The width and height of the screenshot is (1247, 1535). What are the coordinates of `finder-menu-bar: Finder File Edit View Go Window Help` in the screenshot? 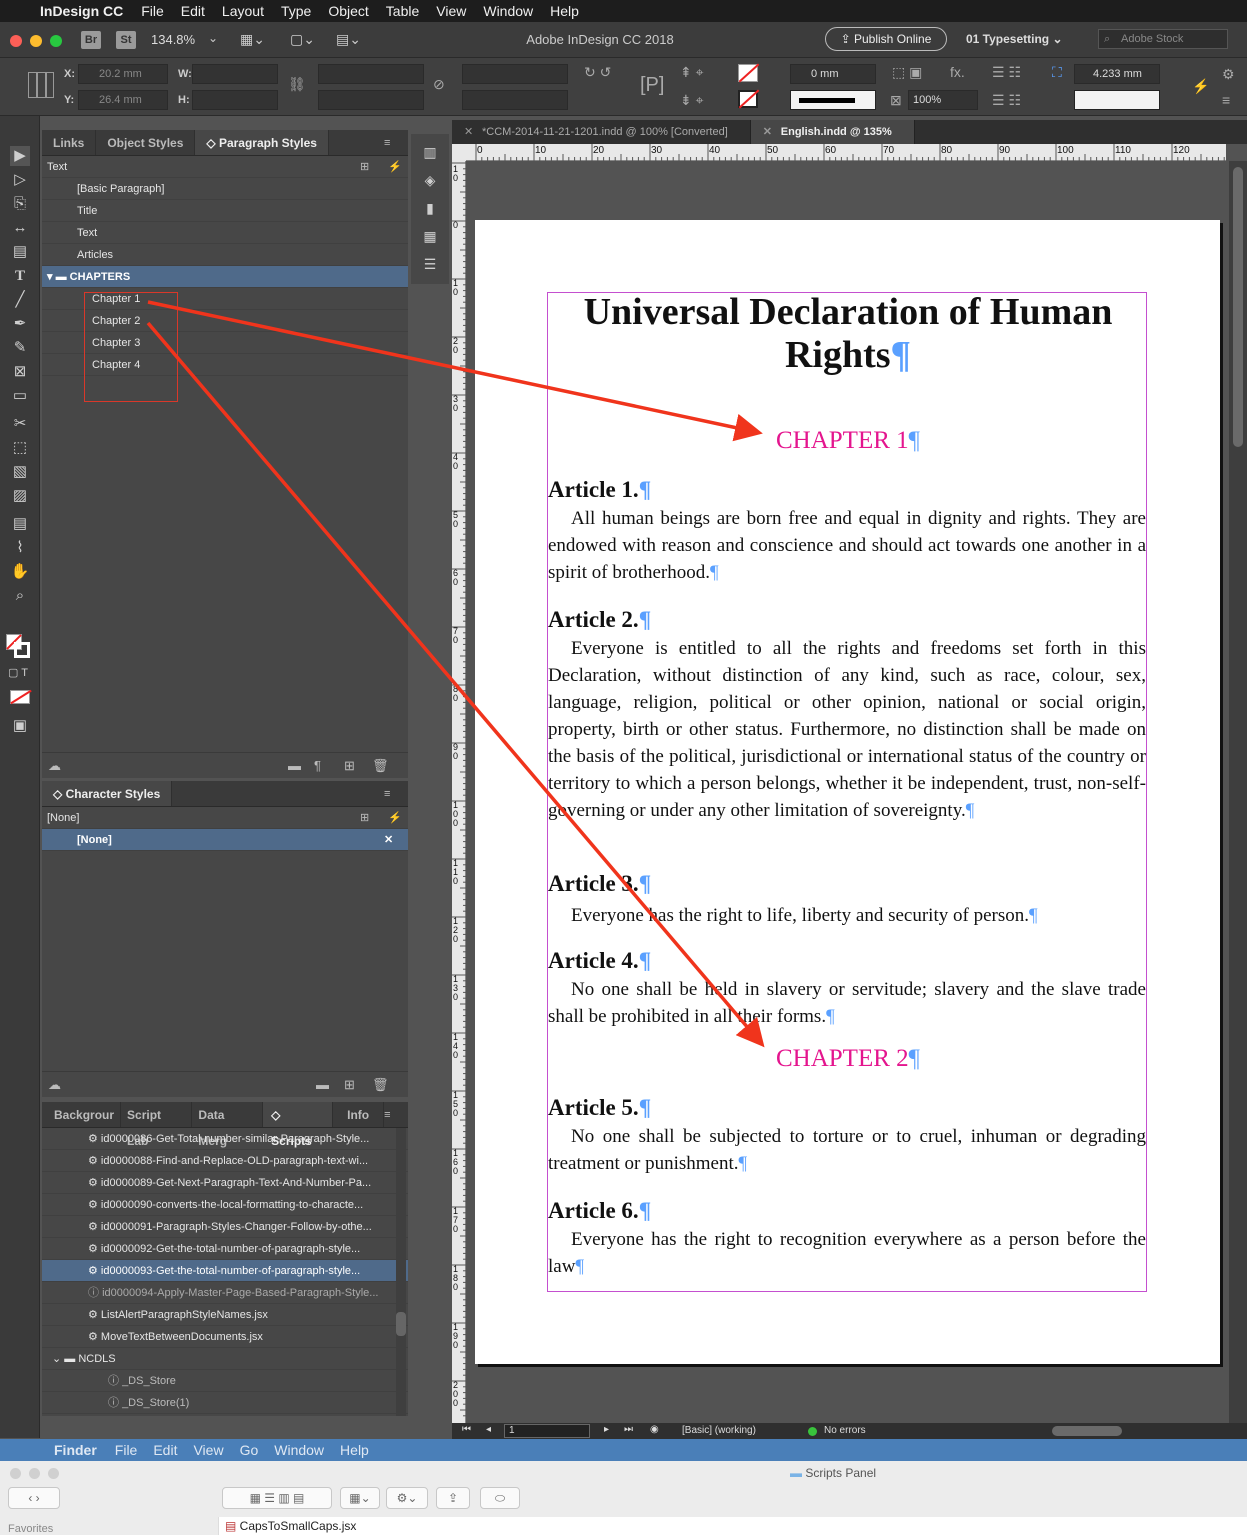 It's located at (623, 1450).